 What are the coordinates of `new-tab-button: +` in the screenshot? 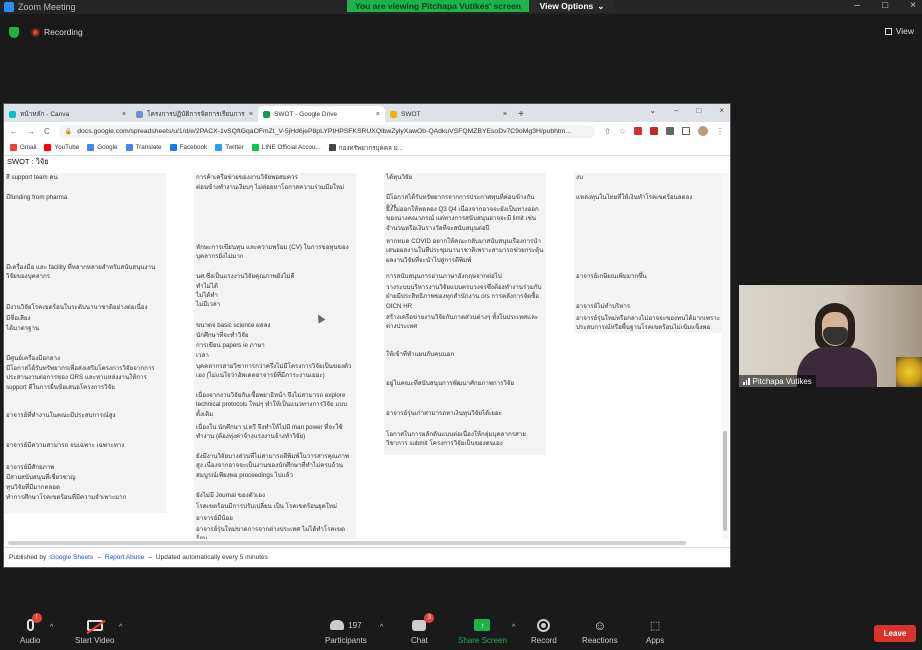 It's located at (521, 114).